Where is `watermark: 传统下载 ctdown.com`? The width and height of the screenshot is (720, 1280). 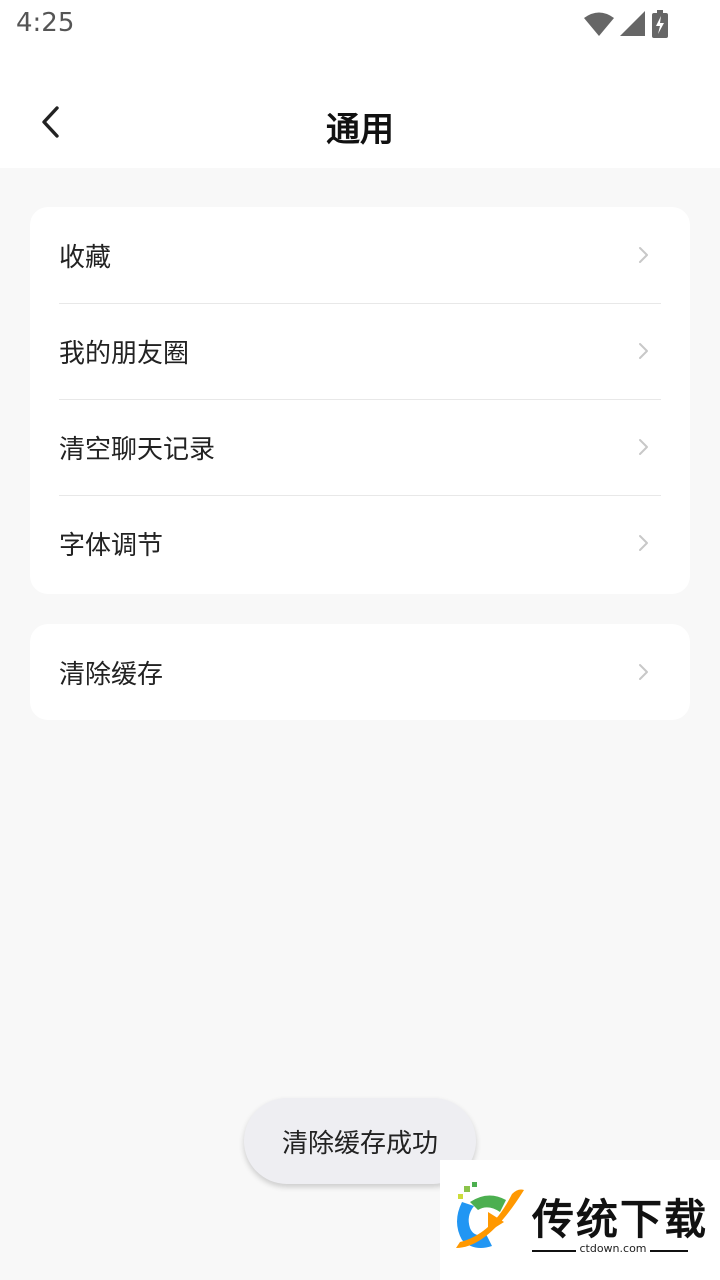
watermark: 传统下载 ctdown.com is located at coordinates (580, 1220).